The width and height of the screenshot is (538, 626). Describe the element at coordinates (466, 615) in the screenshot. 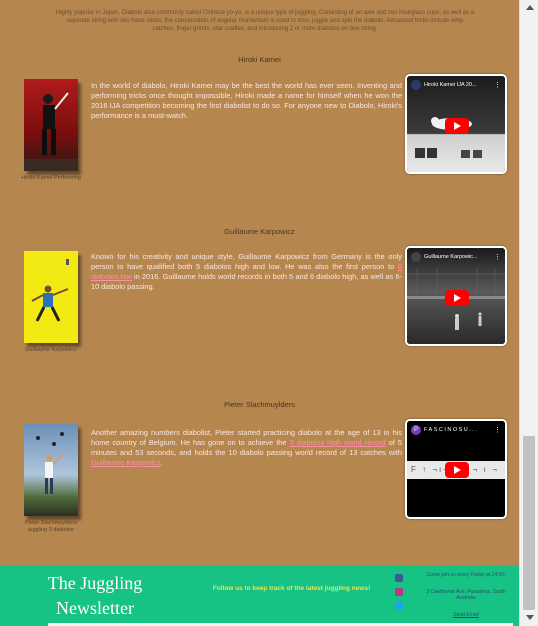

I see `send-email-link: Send Email` at that location.